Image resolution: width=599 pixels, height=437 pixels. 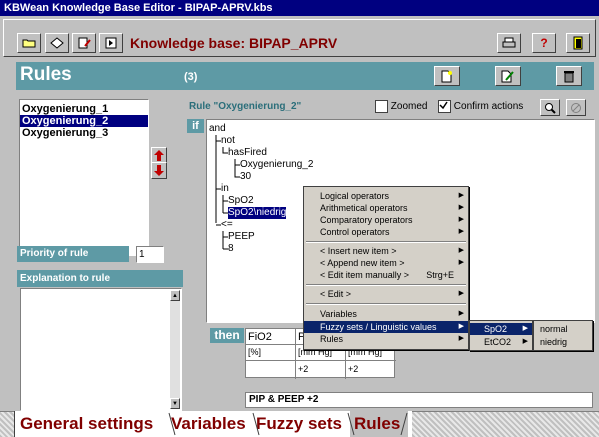 I want to click on menu-label: EtCO2, so click(x=498, y=342).